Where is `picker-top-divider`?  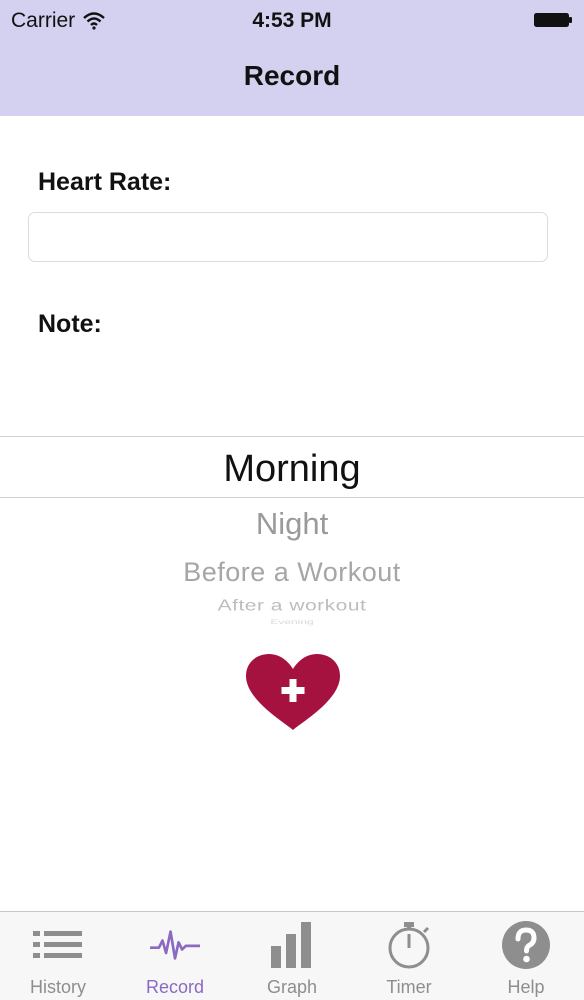
picker-top-divider is located at coordinates (292, 436).